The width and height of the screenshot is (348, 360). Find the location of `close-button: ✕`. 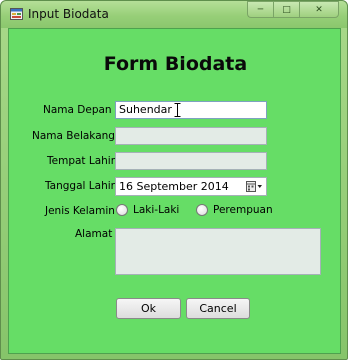

close-button: ✕ is located at coordinates (319, 9).